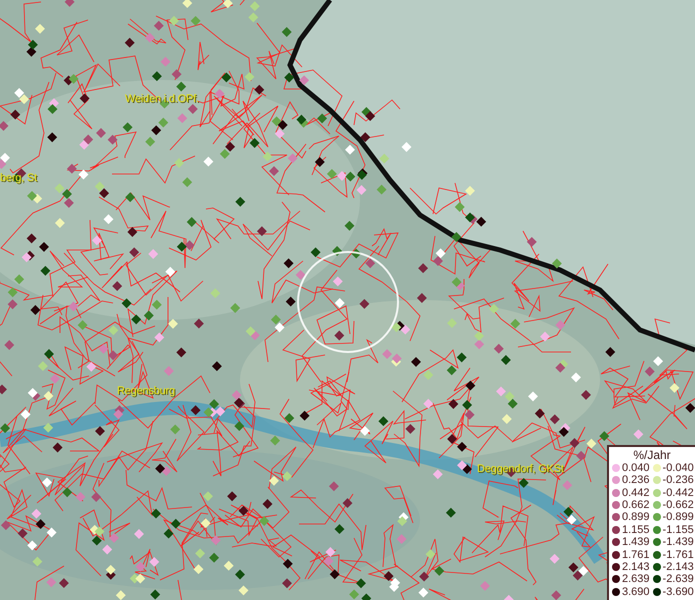 The height and width of the screenshot is (600, 695). What do you see at coordinates (636, 530) in the screenshot?
I see `legend-label: 1.155` at bounding box center [636, 530].